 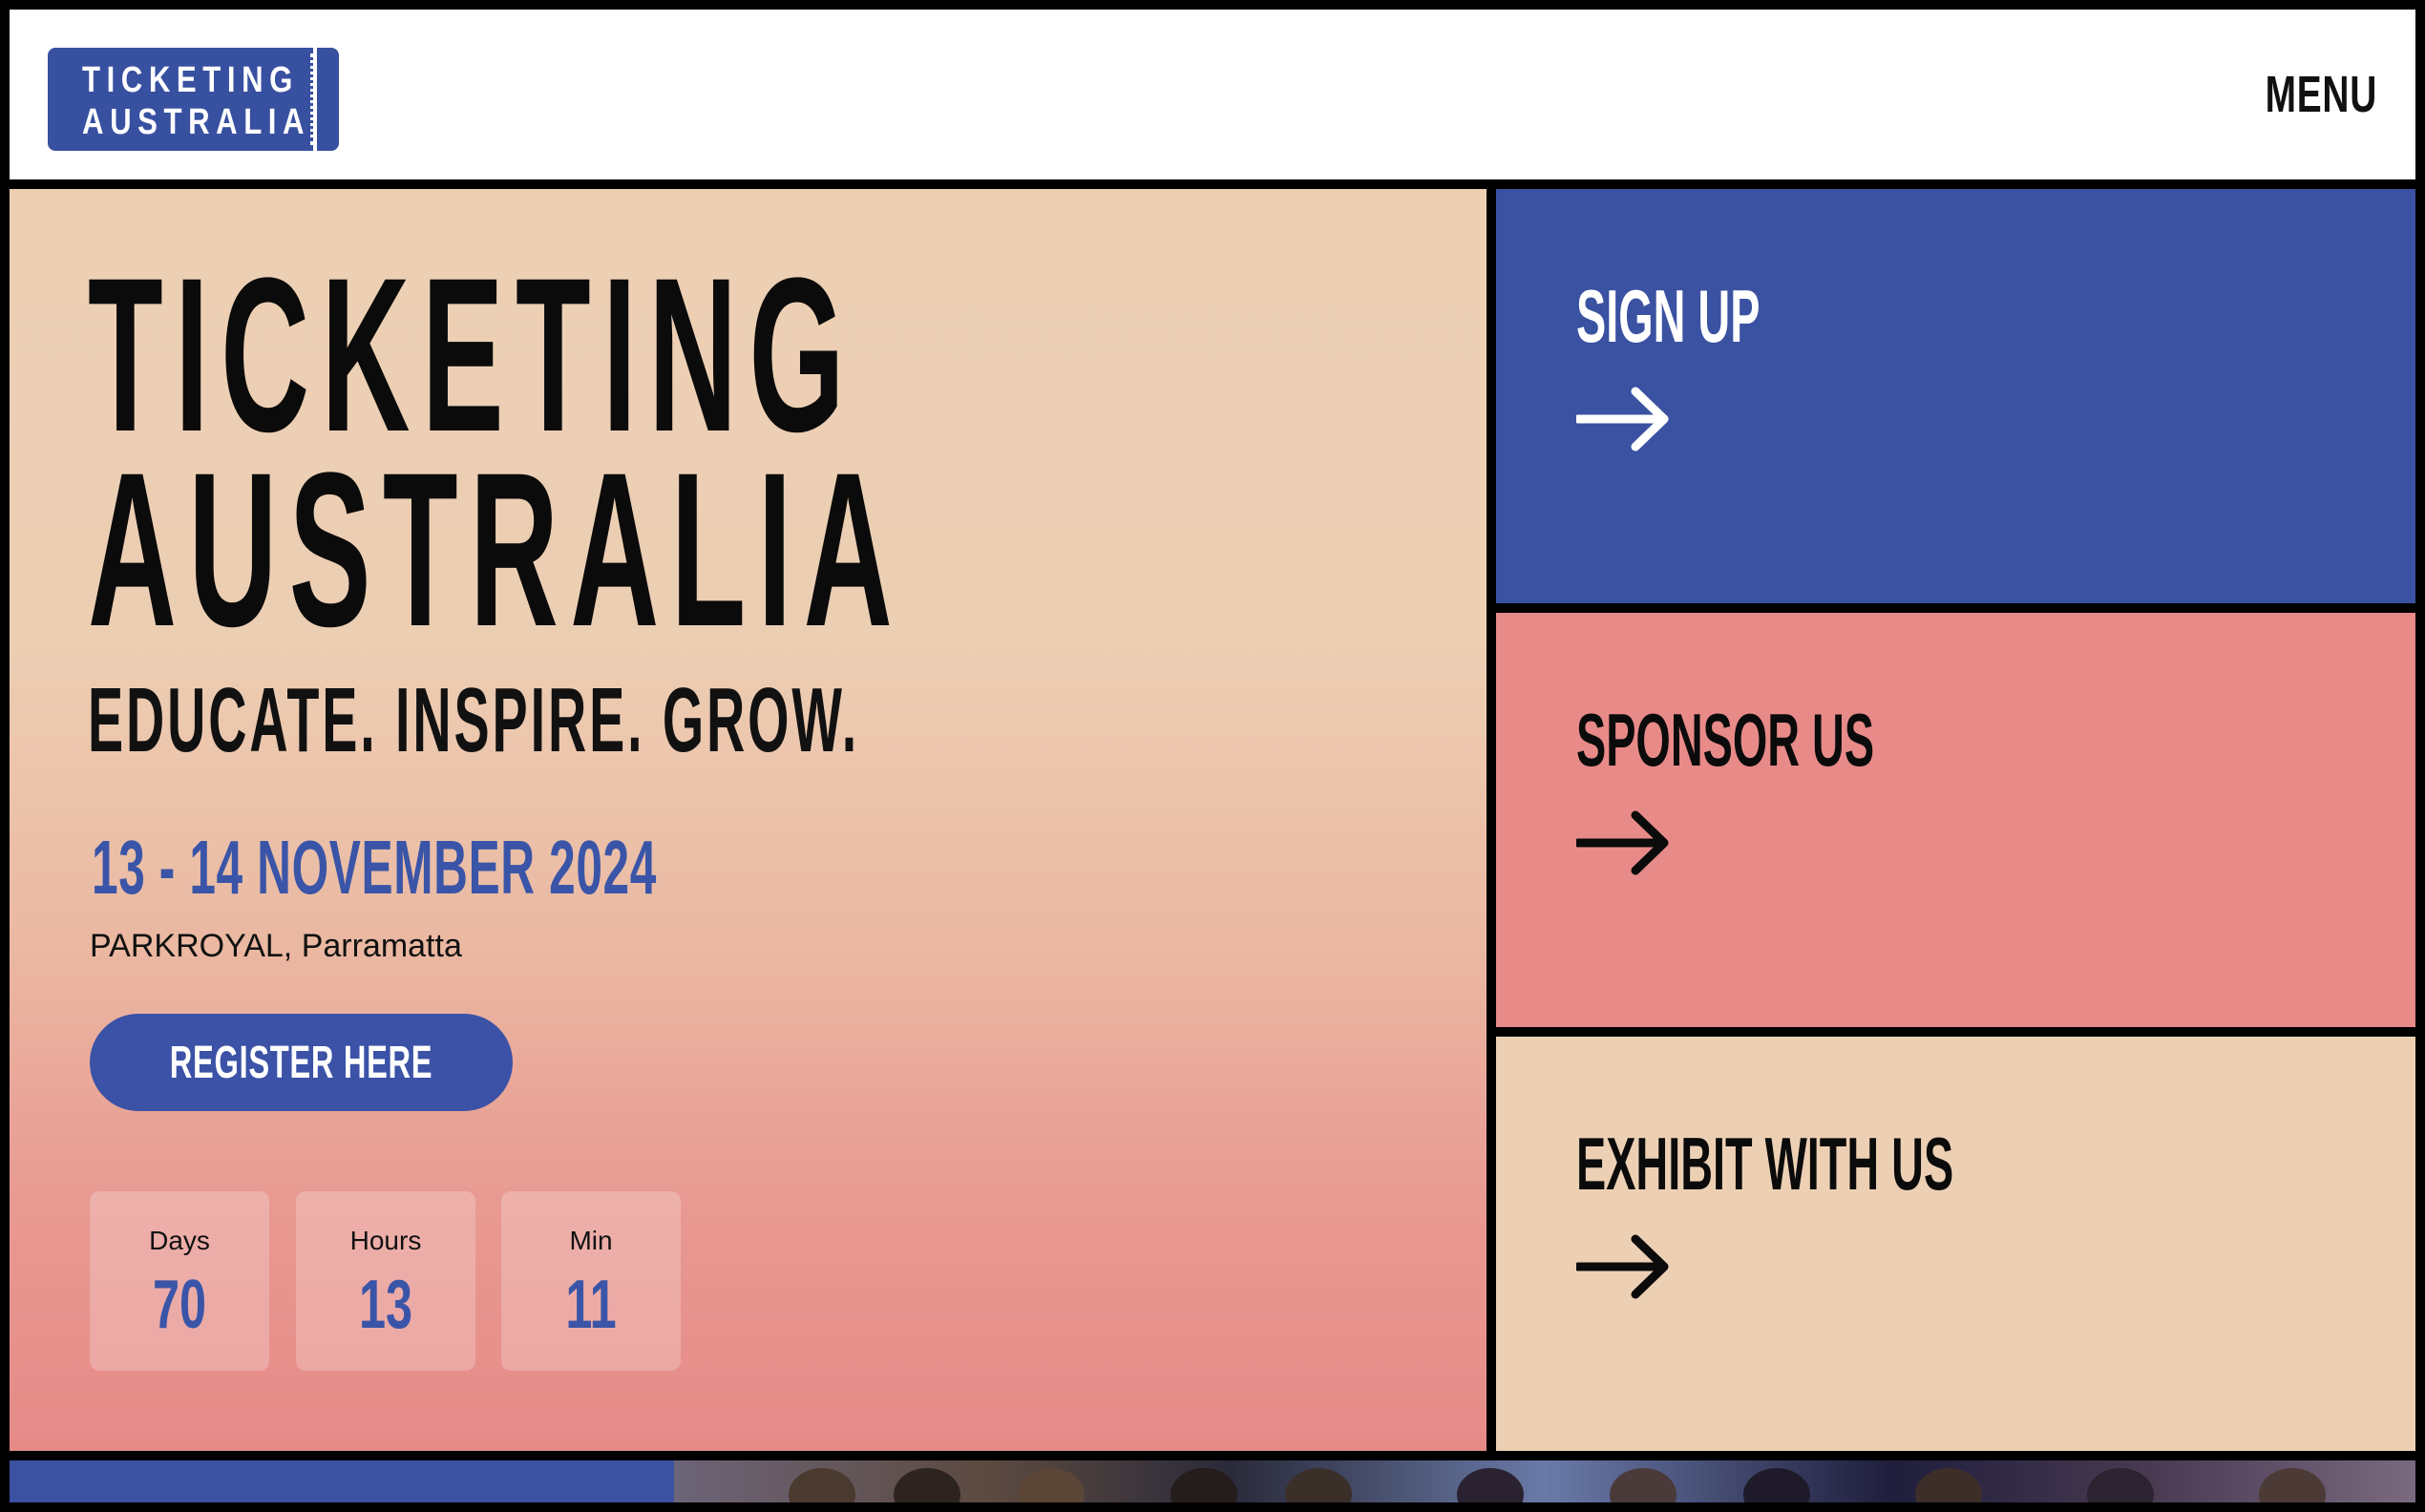 I want to click on sponsor-us-card-title: SPONSOR US, so click(x=1726, y=740).